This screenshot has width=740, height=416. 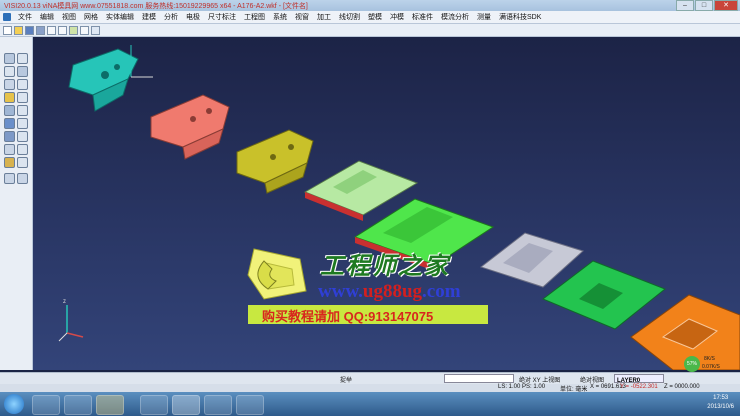 What do you see at coordinates (639, 379) in the screenshot?
I see `layer-field: LAYER0` at bounding box center [639, 379].